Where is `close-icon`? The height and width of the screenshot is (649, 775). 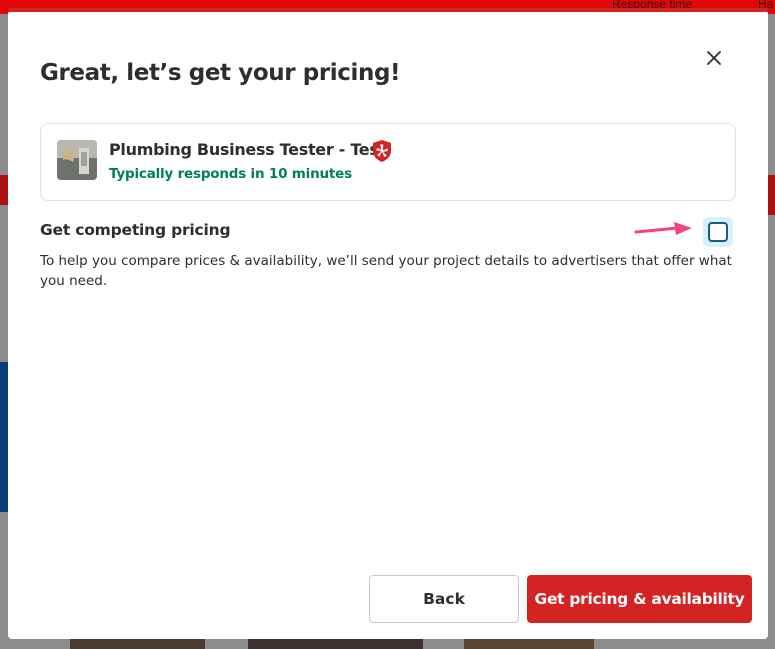 close-icon is located at coordinates (714, 58).